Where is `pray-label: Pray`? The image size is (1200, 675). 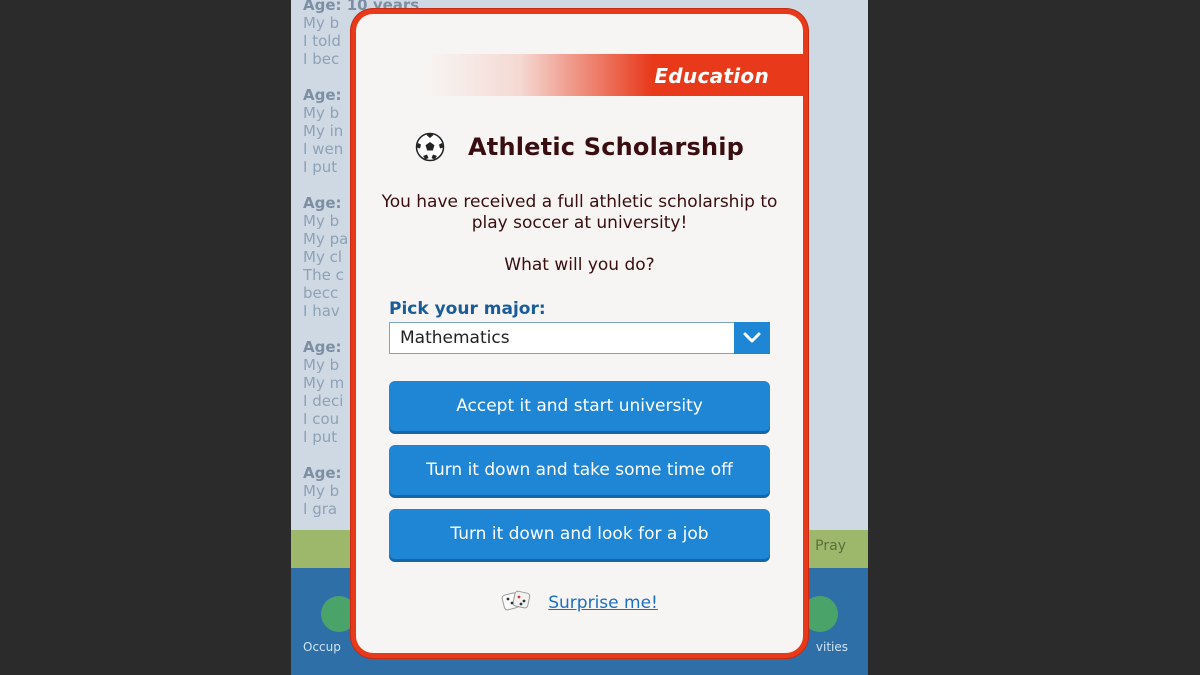
pray-label: Pray is located at coordinates (830, 546).